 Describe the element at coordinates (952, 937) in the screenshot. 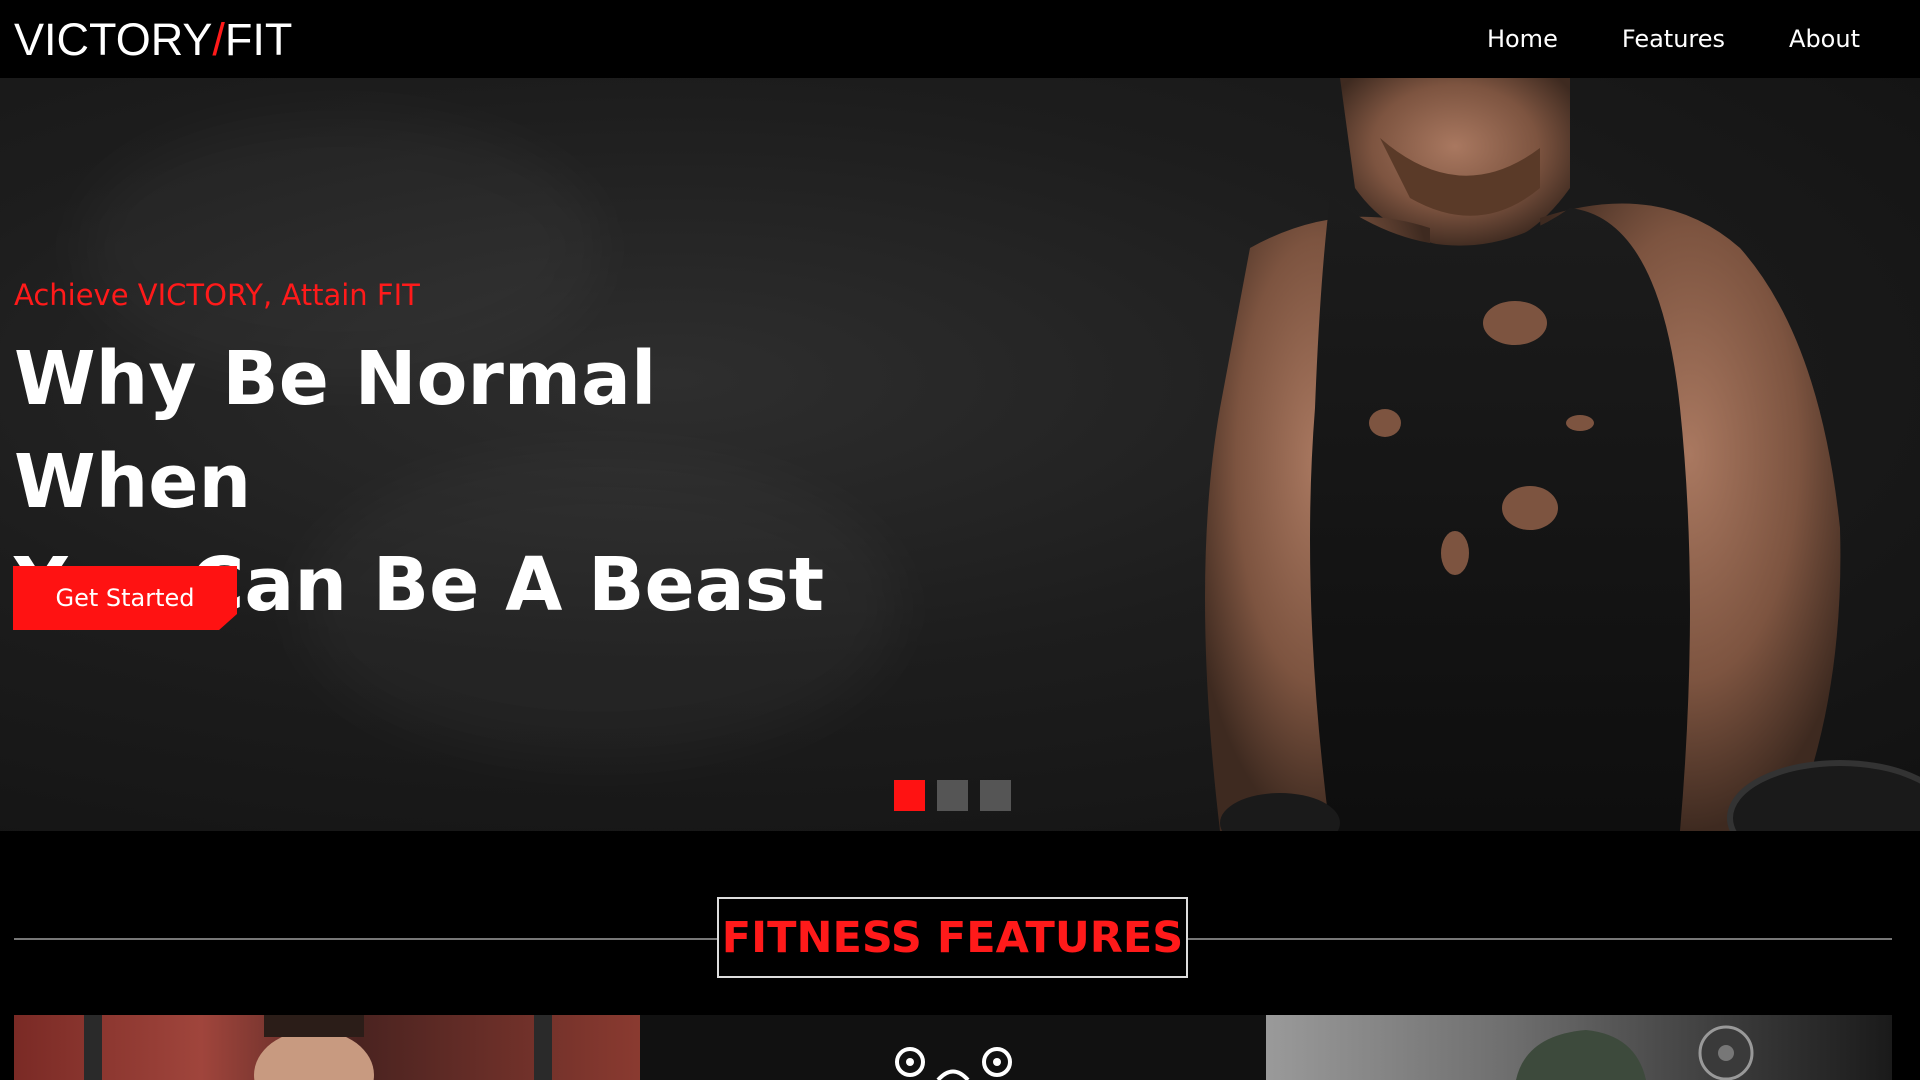

I see `features-heading: FITNESS FEATURES` at that location.